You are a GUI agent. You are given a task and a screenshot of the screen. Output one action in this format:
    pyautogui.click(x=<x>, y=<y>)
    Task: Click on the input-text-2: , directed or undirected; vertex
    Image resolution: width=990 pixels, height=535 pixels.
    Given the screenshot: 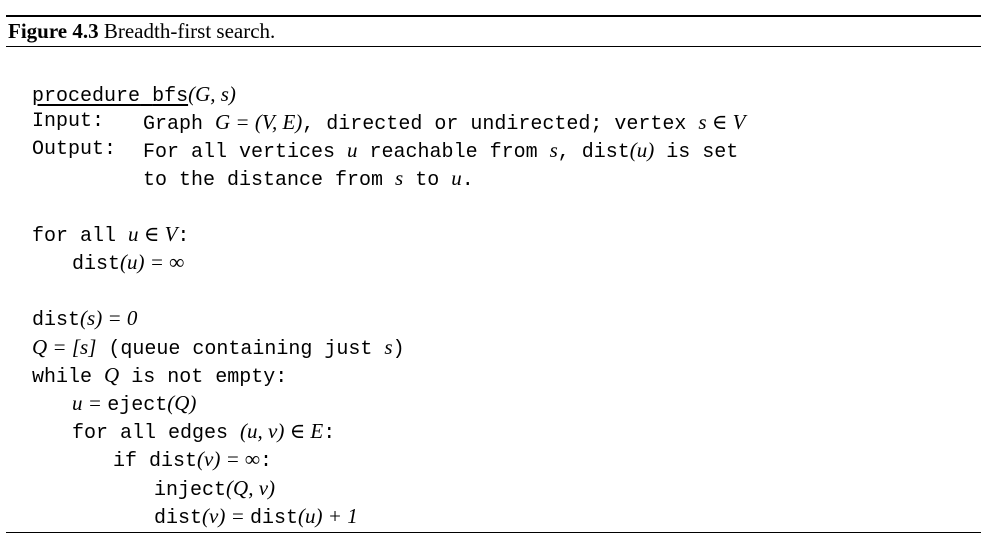 What is the action you would take?
    pyautogui.click(x=500, y=124)
    